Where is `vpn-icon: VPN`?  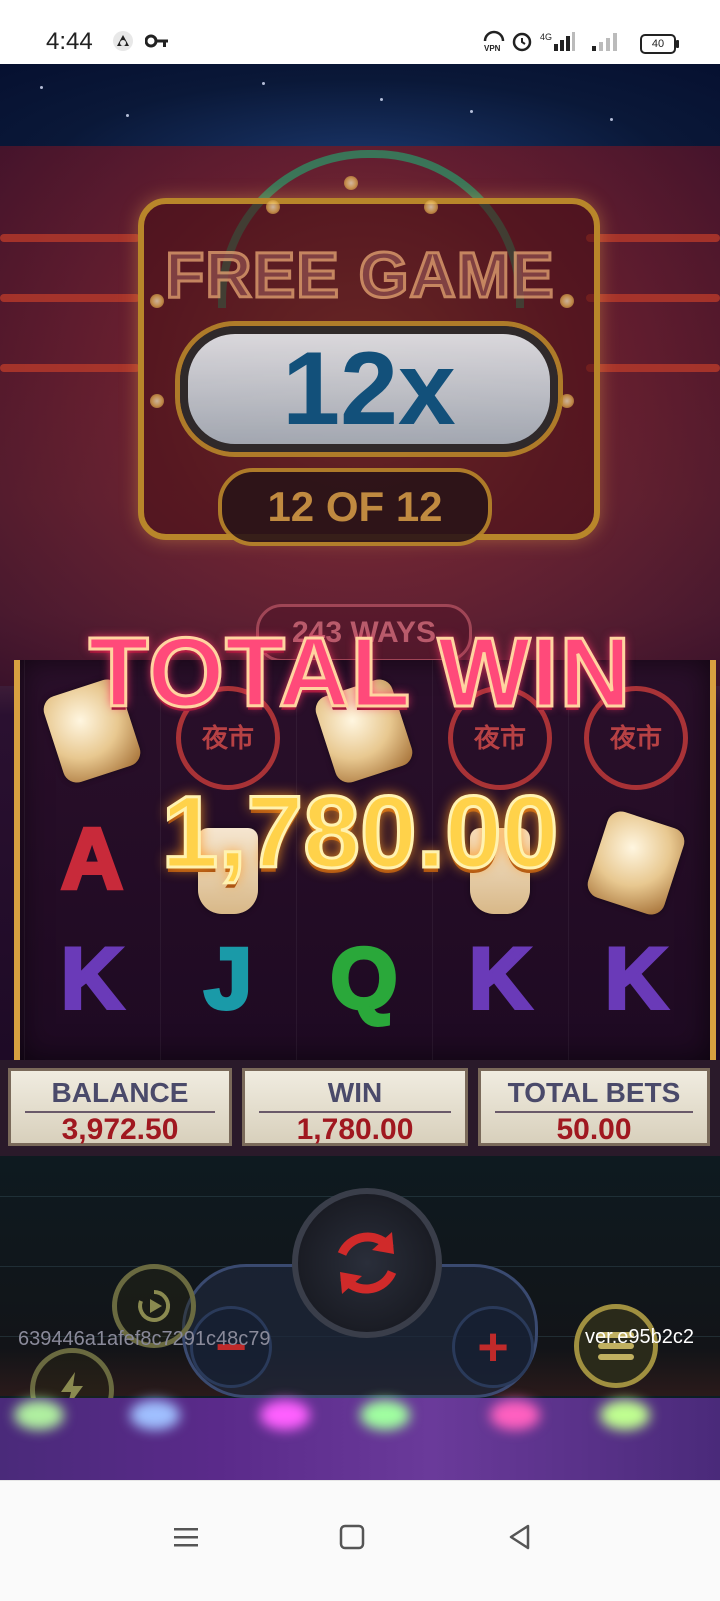 vpn-icon: VPN is located at coordinates (494, 41).